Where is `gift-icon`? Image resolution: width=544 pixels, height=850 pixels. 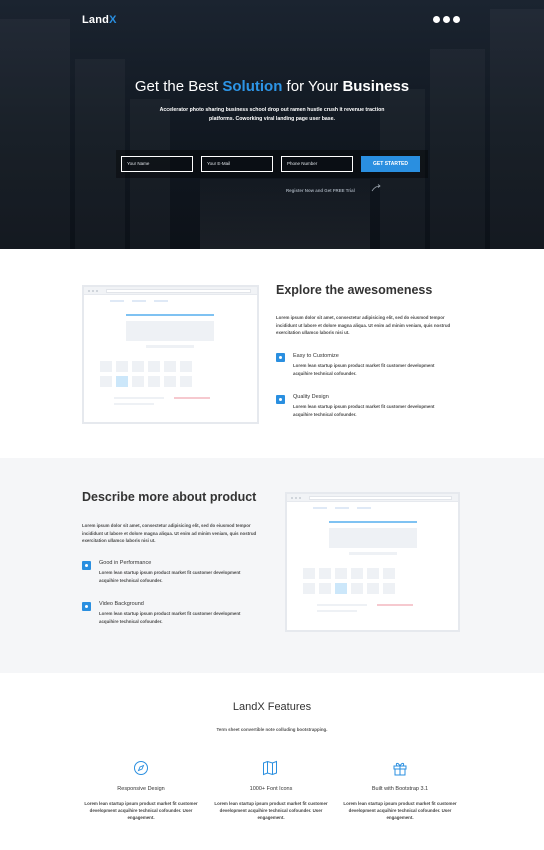 gift-icon is located at coordinates (400, 769).